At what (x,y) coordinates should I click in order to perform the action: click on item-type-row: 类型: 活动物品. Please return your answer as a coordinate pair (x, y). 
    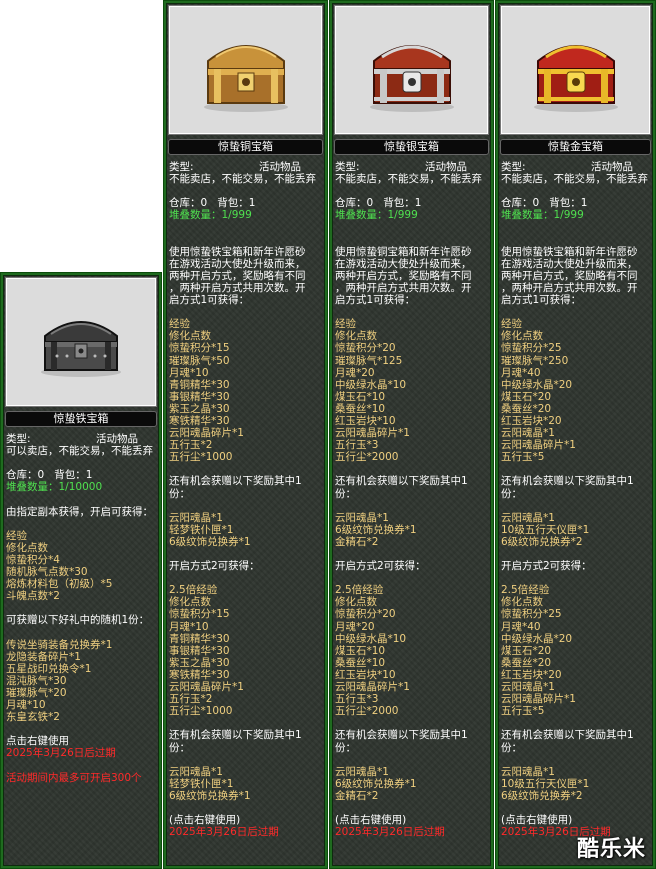
    Looking at the image, I should click on (413, 167).